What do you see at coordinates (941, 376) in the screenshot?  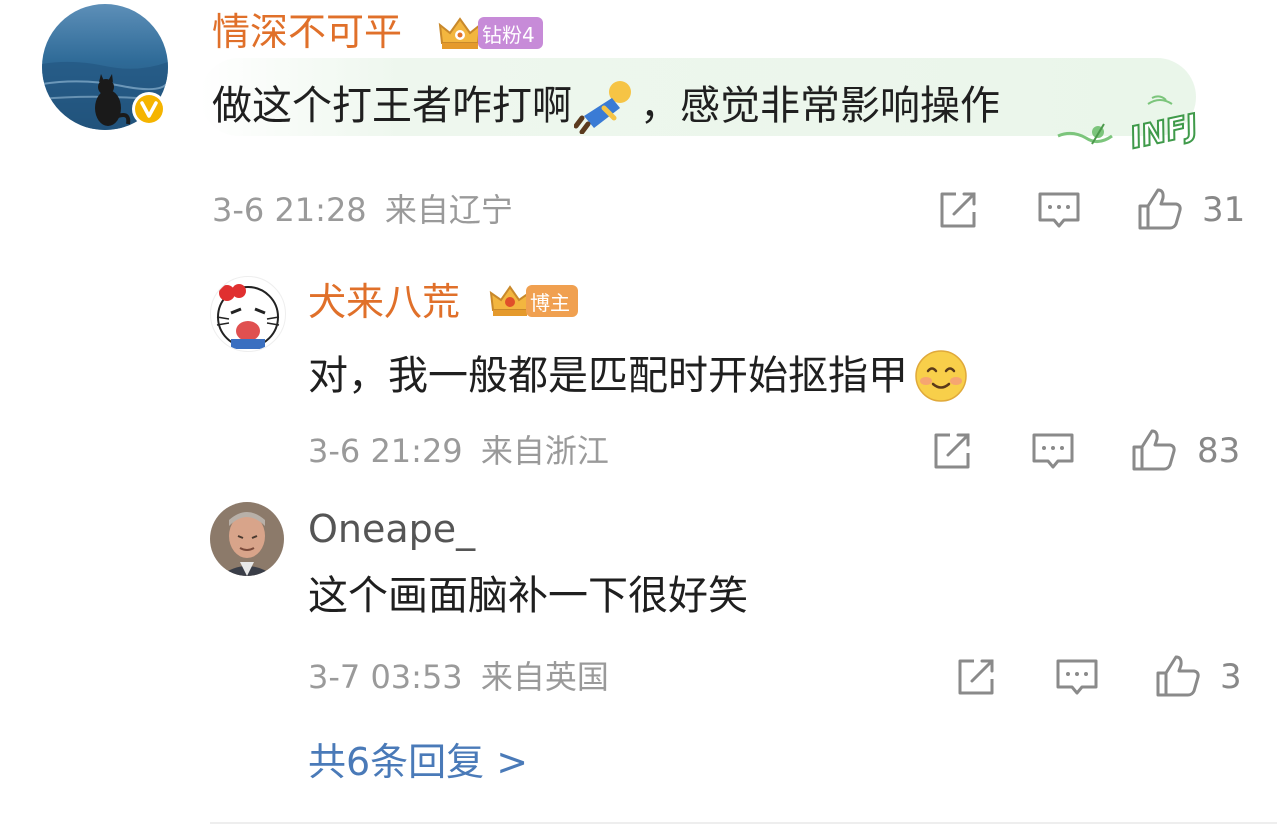 I see `smile-emoji-icon` at bounding box center [941, 376].